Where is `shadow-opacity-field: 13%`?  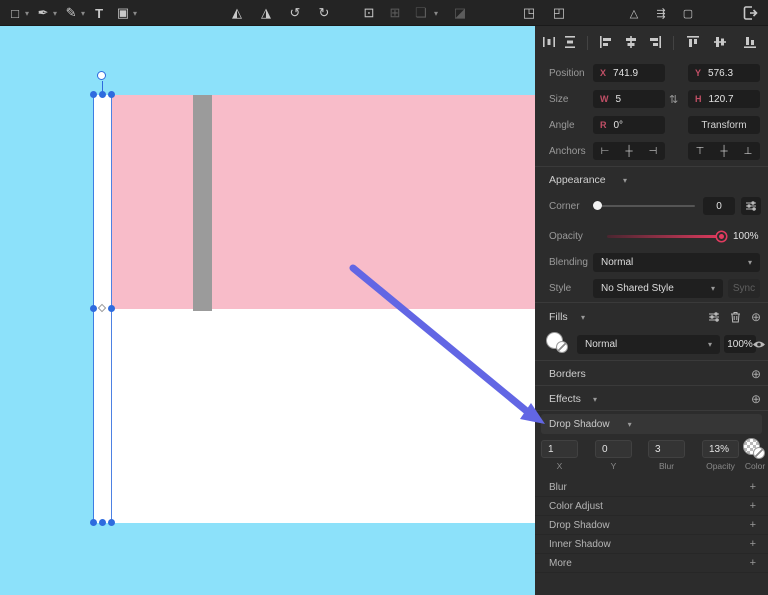
shadow-opacity-field: 13% is located at coordinates (720, 449).